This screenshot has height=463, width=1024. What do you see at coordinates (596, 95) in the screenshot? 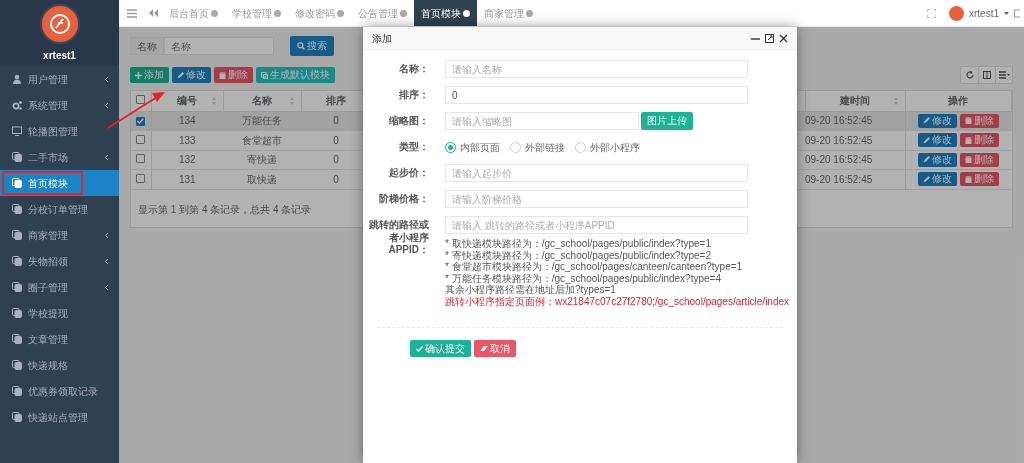
I see `input-field: 0` at bounding box center [596, 95].